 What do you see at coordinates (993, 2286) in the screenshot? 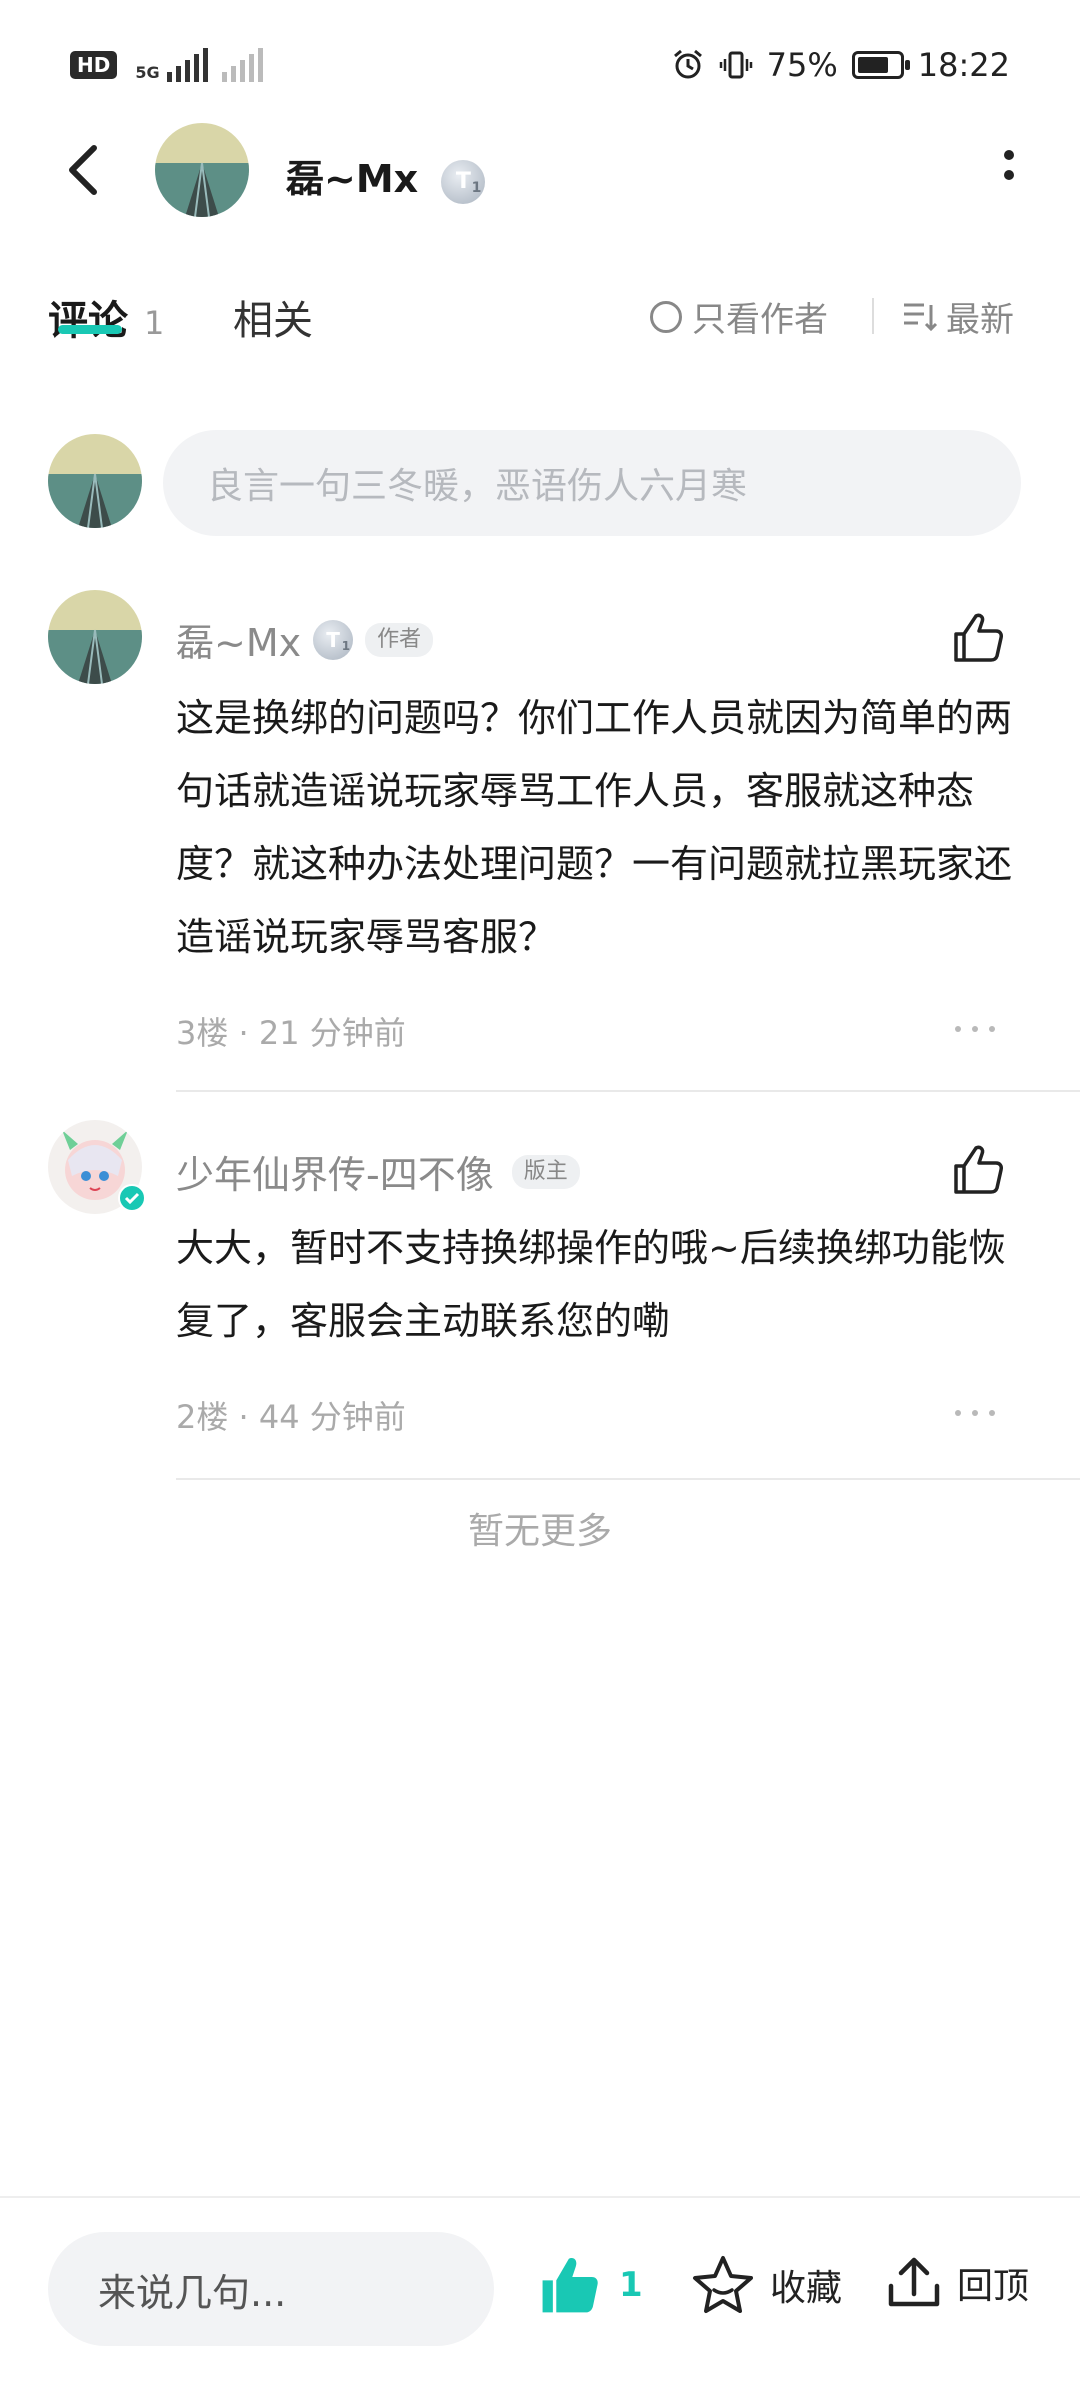
I see `back-to-top-label: 回顶` at bounding box center [993, 2286].